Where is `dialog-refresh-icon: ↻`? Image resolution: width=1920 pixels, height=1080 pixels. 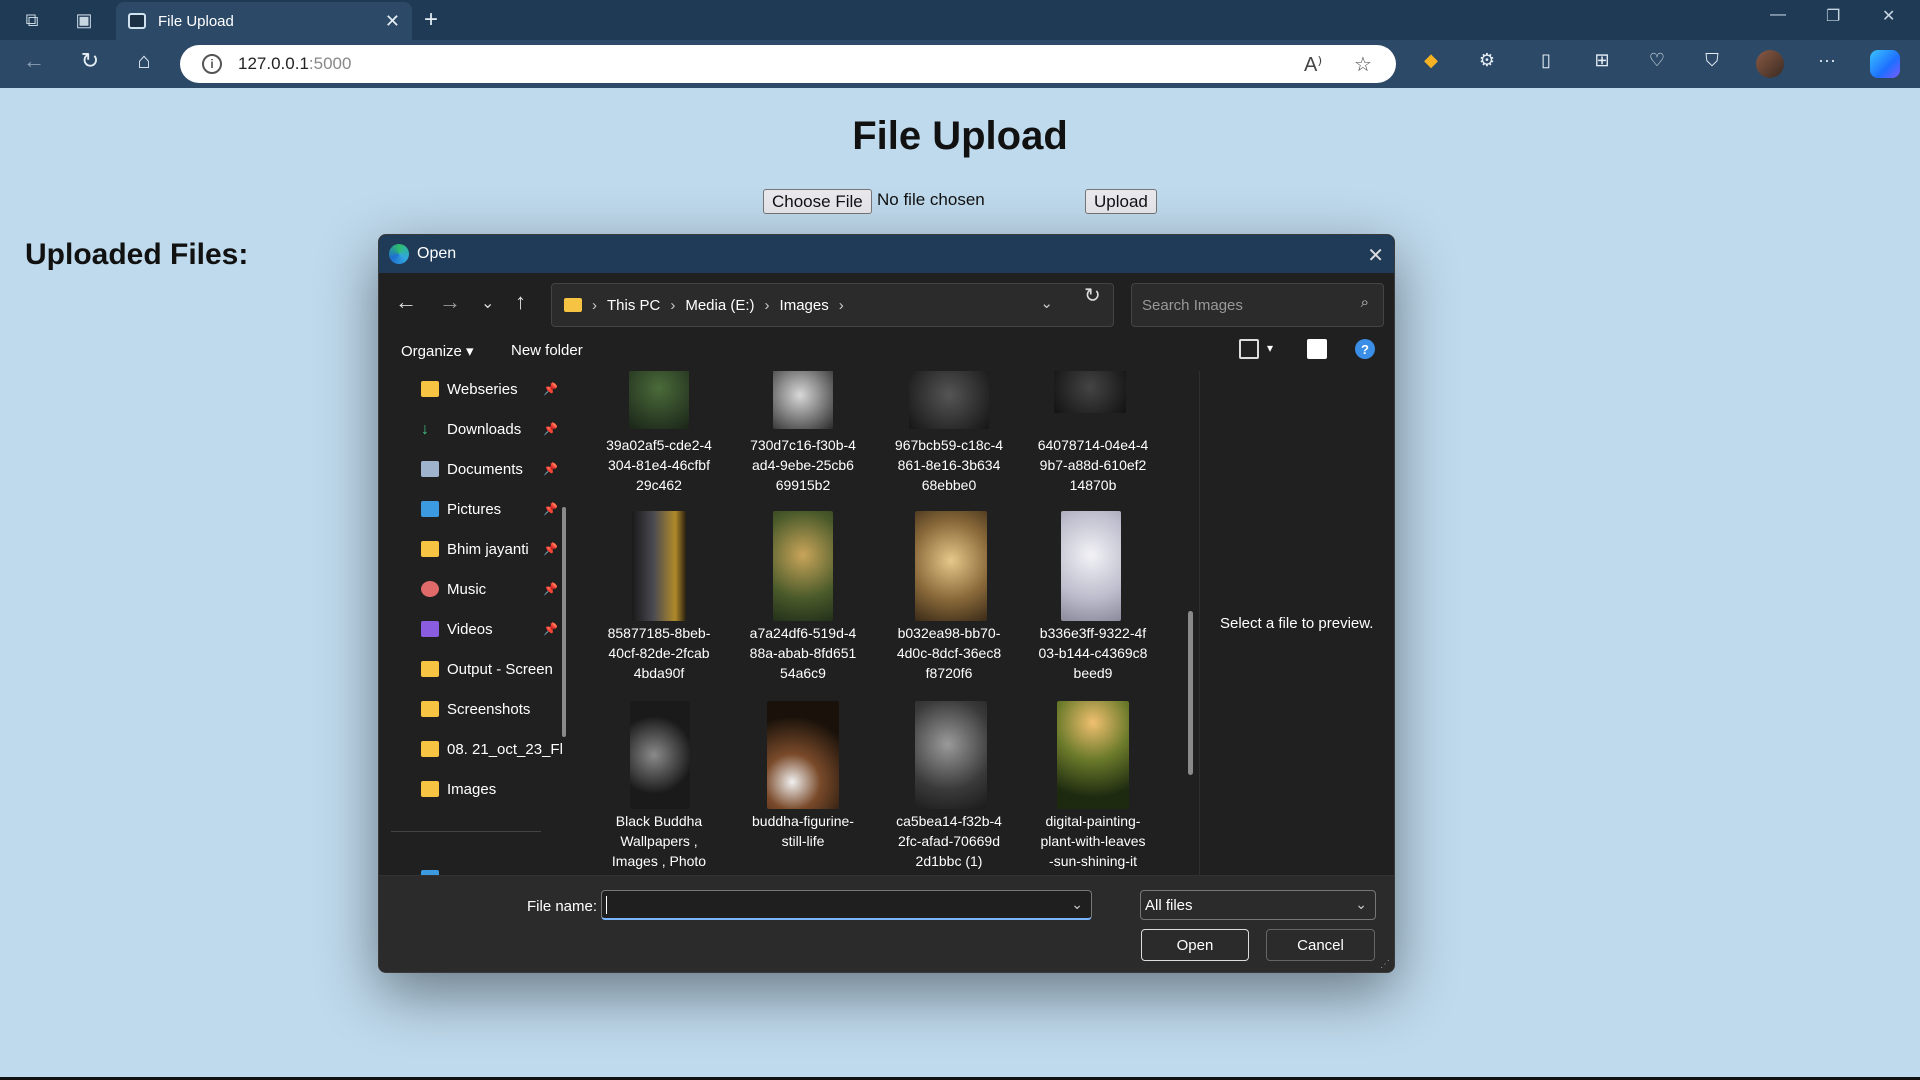 dialog-refresh-icon: ↻ is located at coordinates (1092, 295).